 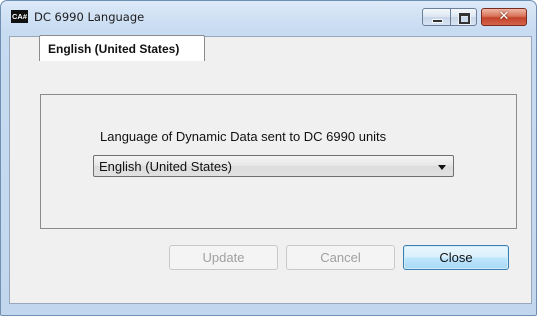 What do you see at coordinates (165, 166) in the screenshot?
I see `language-select-value: English (United States)` at bounding box center [165, 166].